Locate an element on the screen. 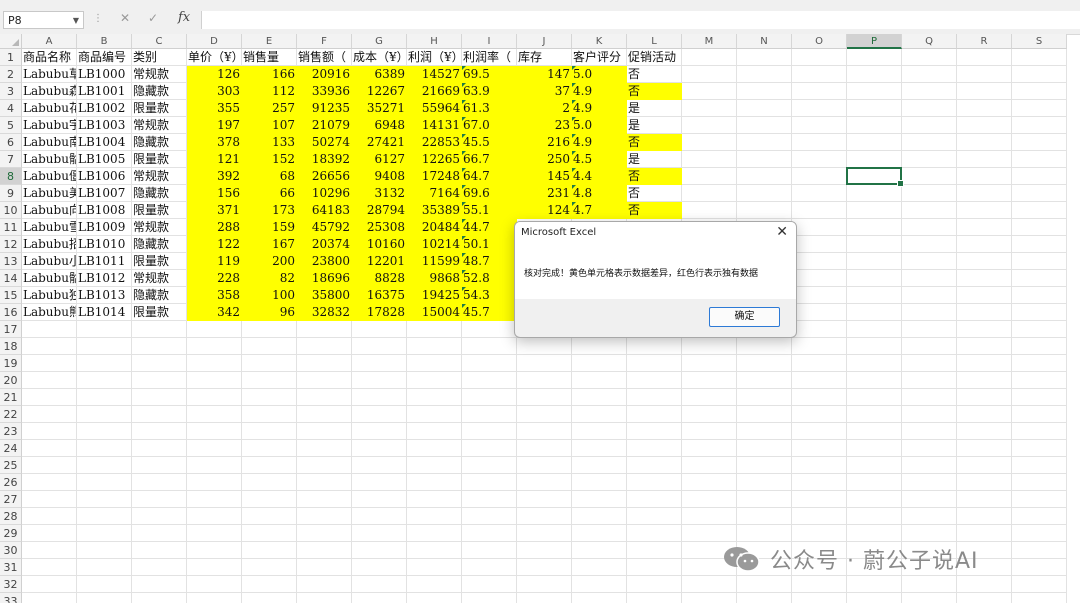 Image resolution: width=1080 pixels, height=603 pixels. cell-q9 is located at coordinates (929, 193).